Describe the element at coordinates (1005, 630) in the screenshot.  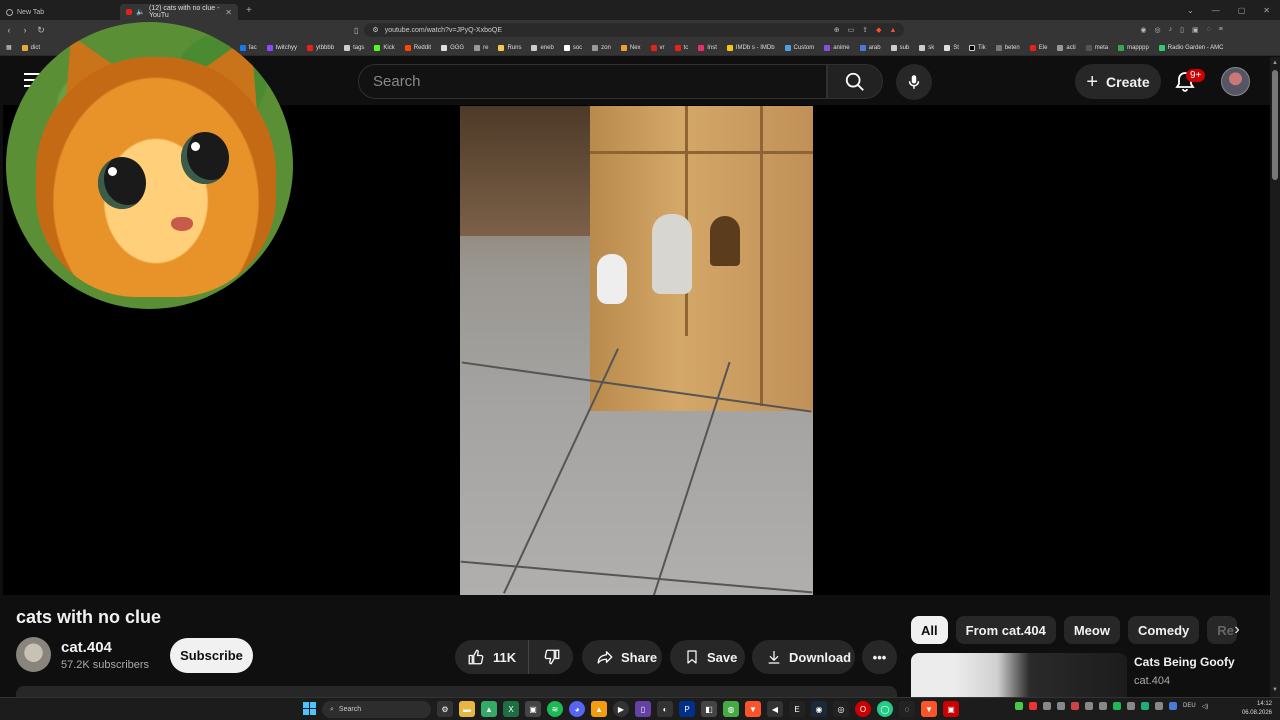
I see `chip-from-channel: From cat.404` at that location.